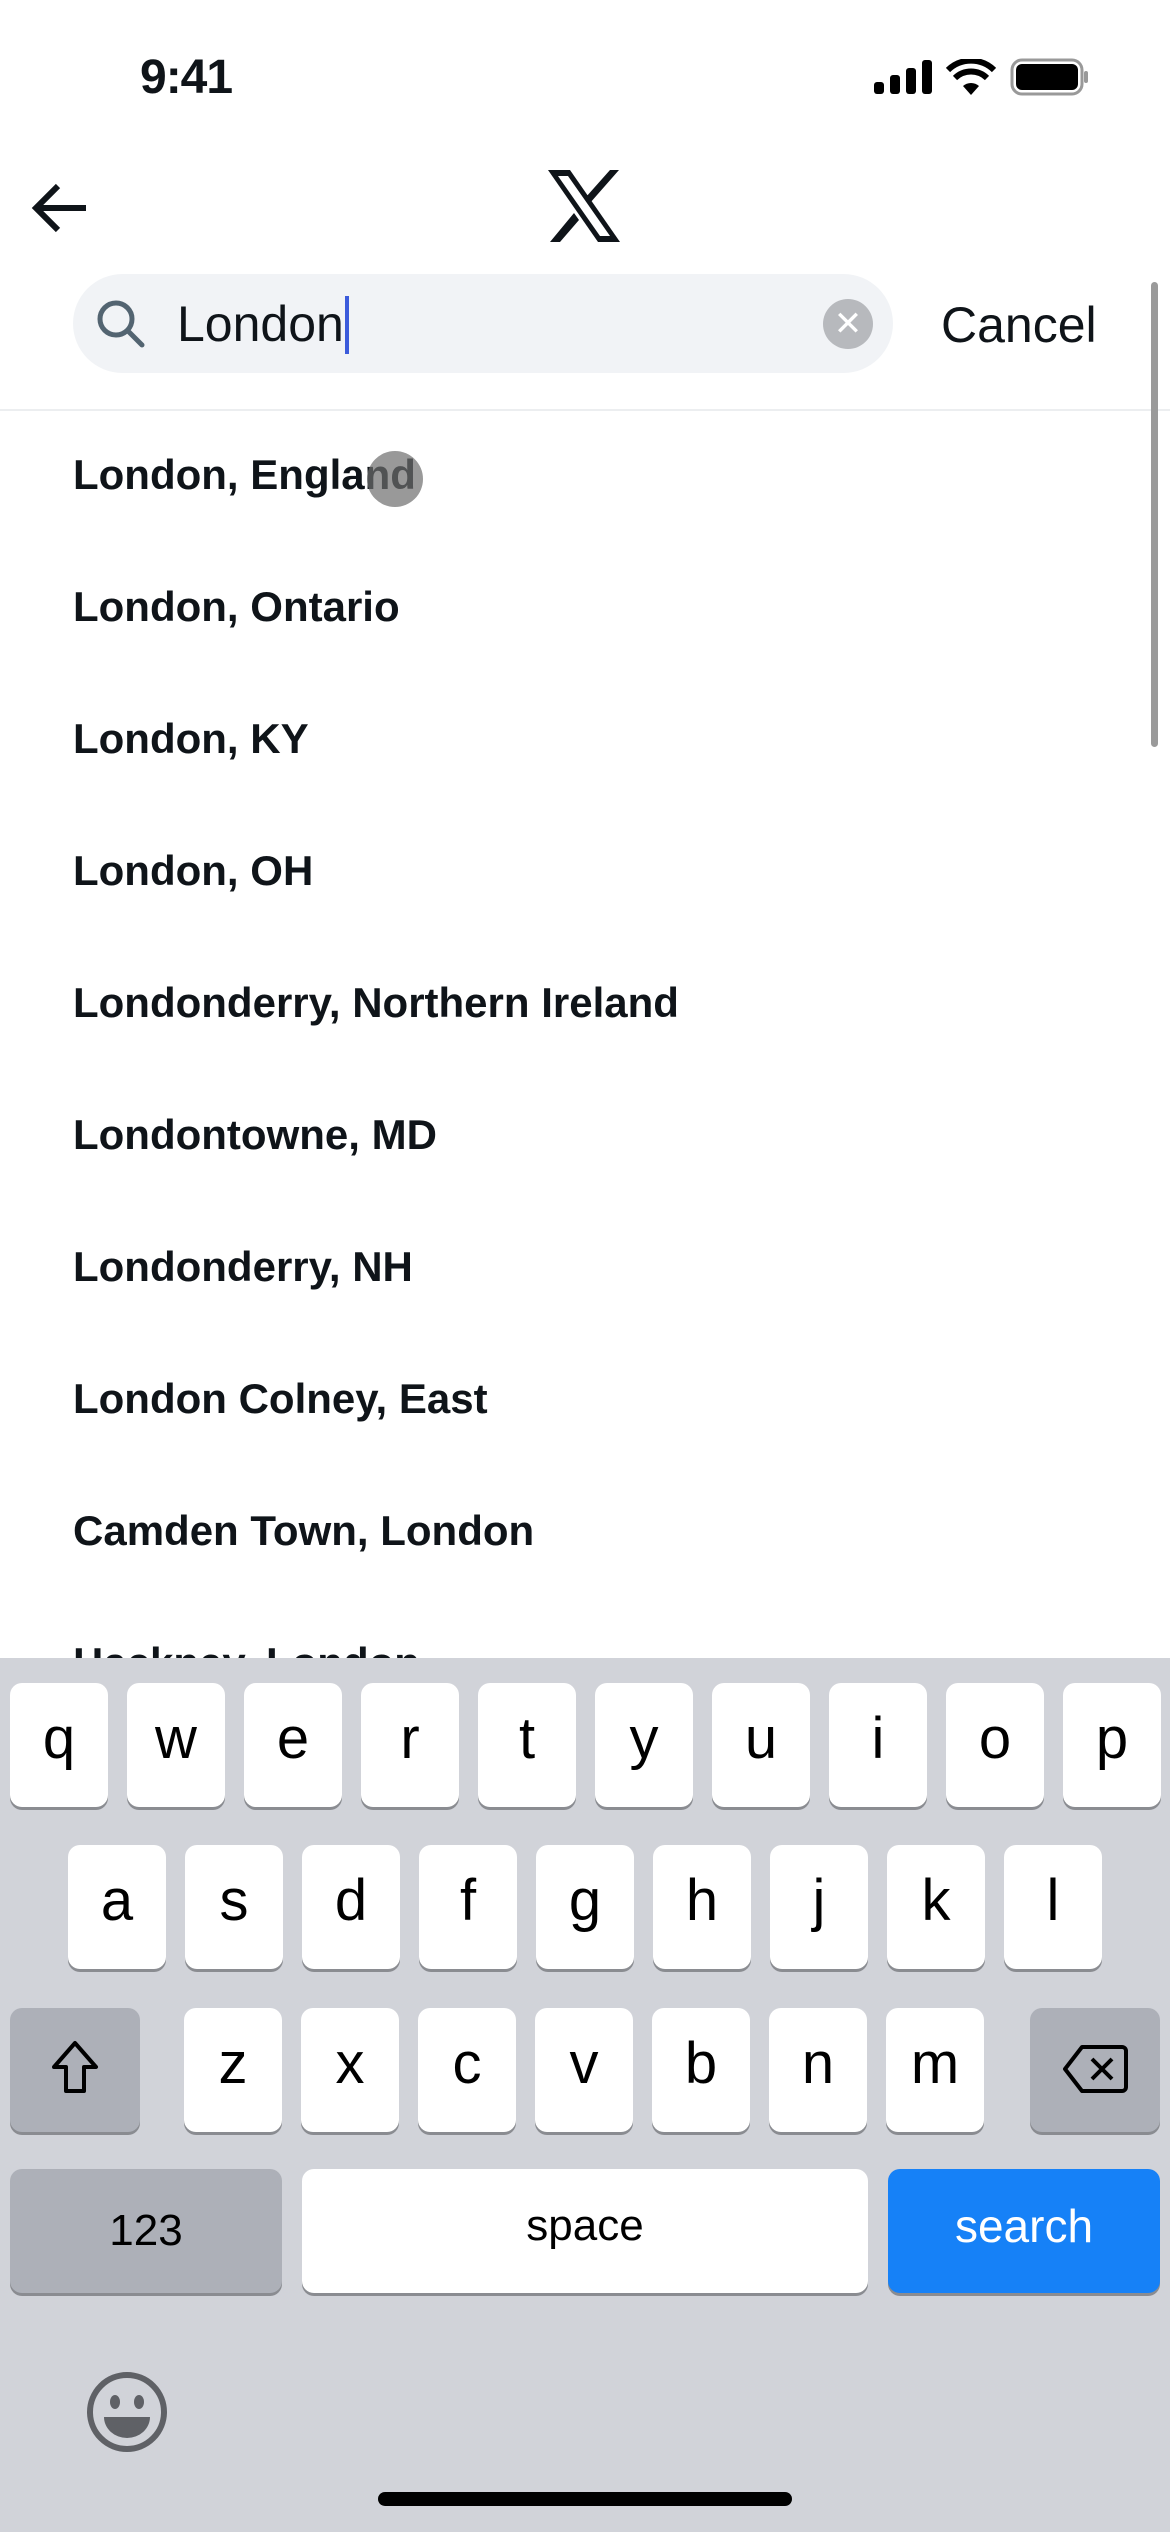 The height and width of the screenshot is (2532, 1170). What do you see at coordinates (58, 208) in the screenshot?
I see `arrow-left-icon` at bounding box center [58, 208].